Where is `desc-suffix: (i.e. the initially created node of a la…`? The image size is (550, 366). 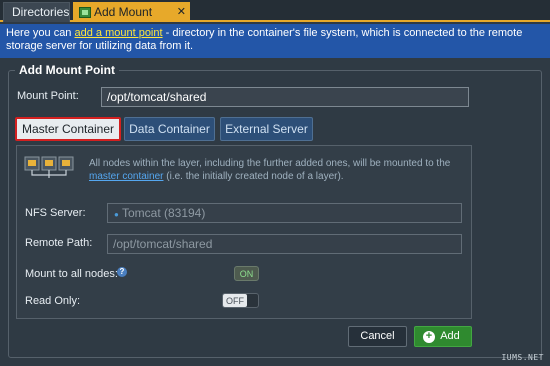 desc-suffix: (i.e. the initially created node of a la… is located at coordinates (253, 176).